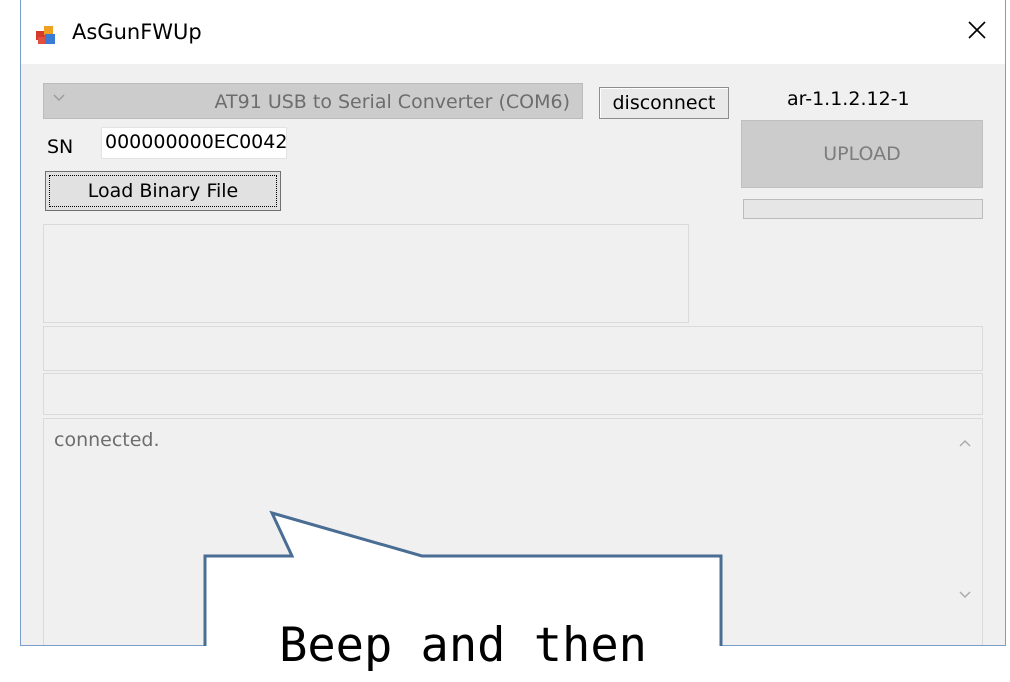 This screenshot has height=682, width=1010. Describe the element at coordinates (463, 645) in the screenshot. I see `callout-text: Beep and then` at that location.